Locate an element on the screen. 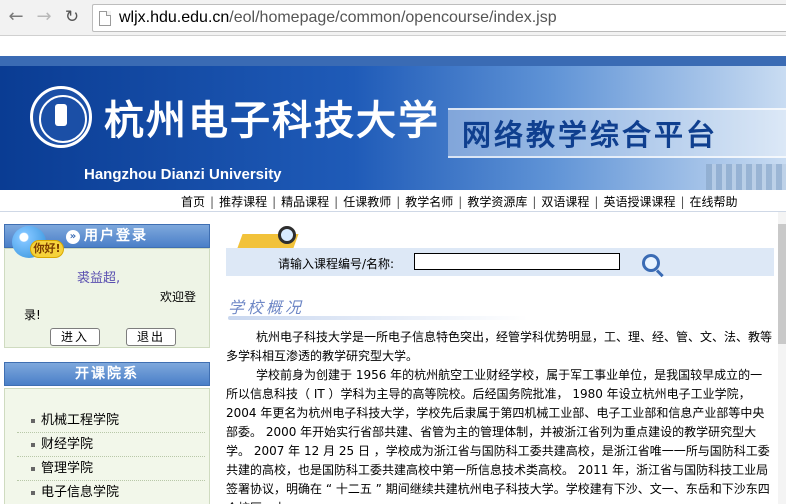 The height and width of the screenshot is (504, 786). scrollbar-thumb is located at coordinates (782, 284).